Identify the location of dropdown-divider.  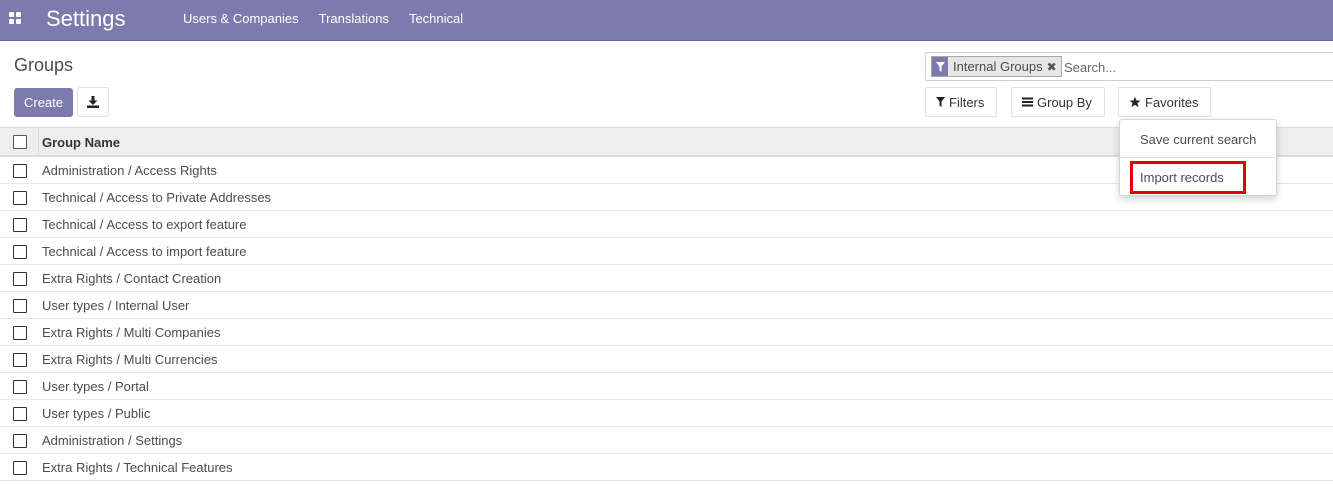
(1198, 157).